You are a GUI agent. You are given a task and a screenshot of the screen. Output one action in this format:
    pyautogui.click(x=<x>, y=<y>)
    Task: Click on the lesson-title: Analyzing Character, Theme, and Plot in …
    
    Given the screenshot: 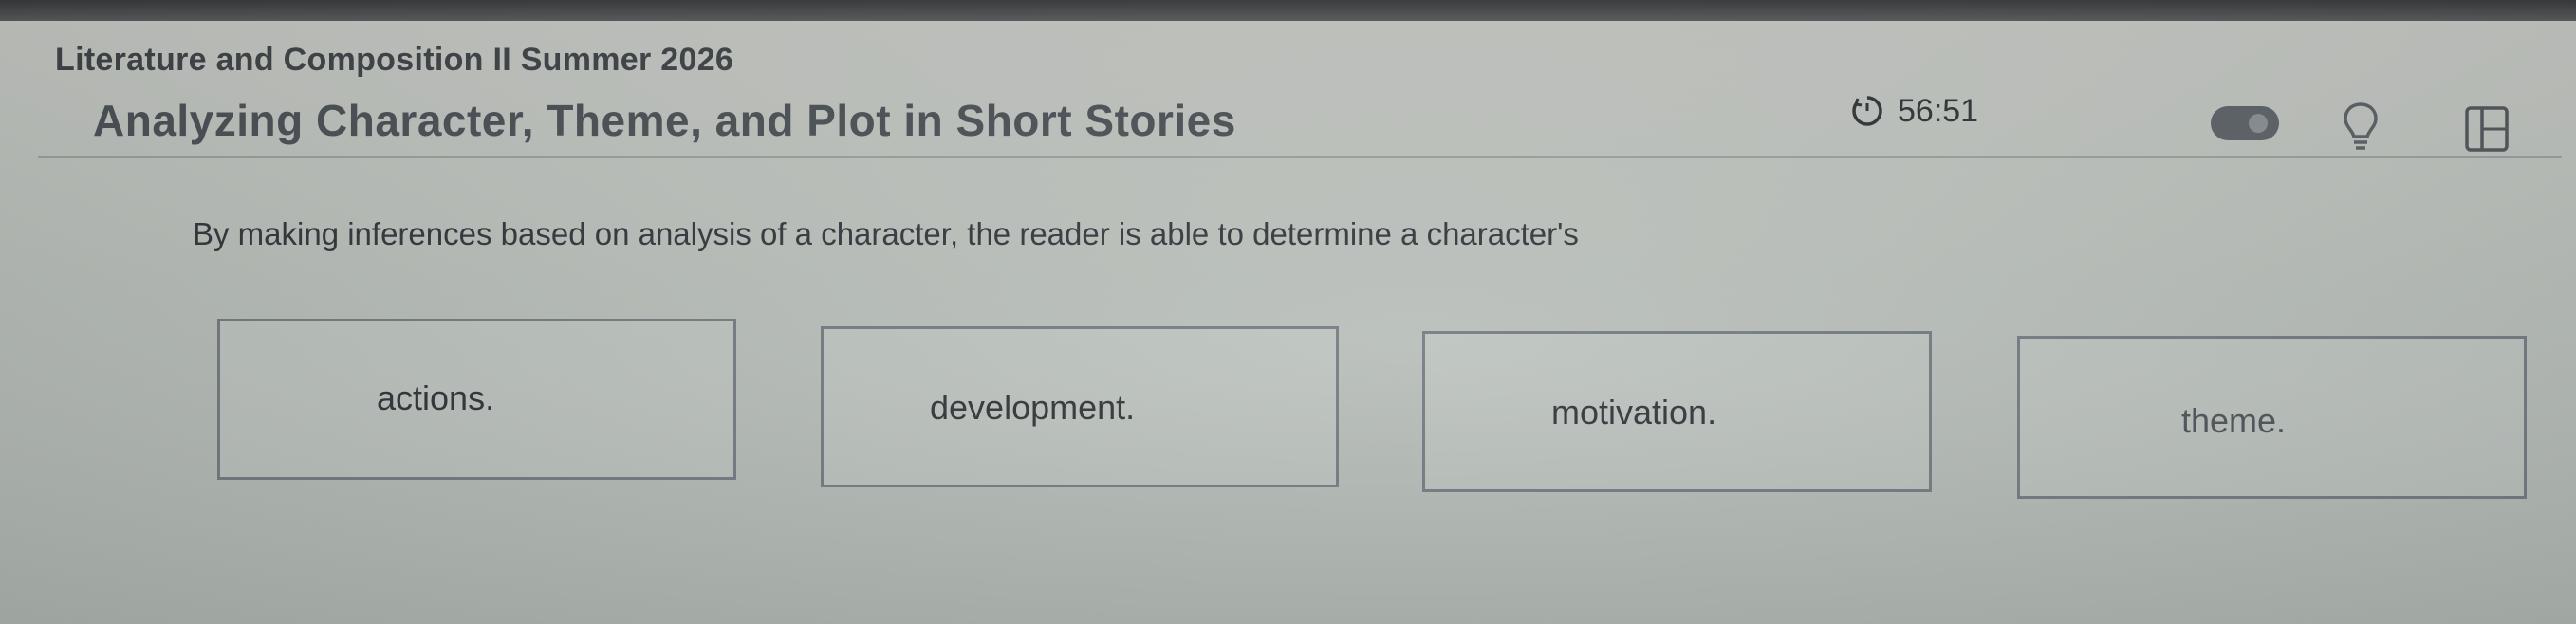 What is the action you would take?
    pyautogui.click(x=664, y=121)
    